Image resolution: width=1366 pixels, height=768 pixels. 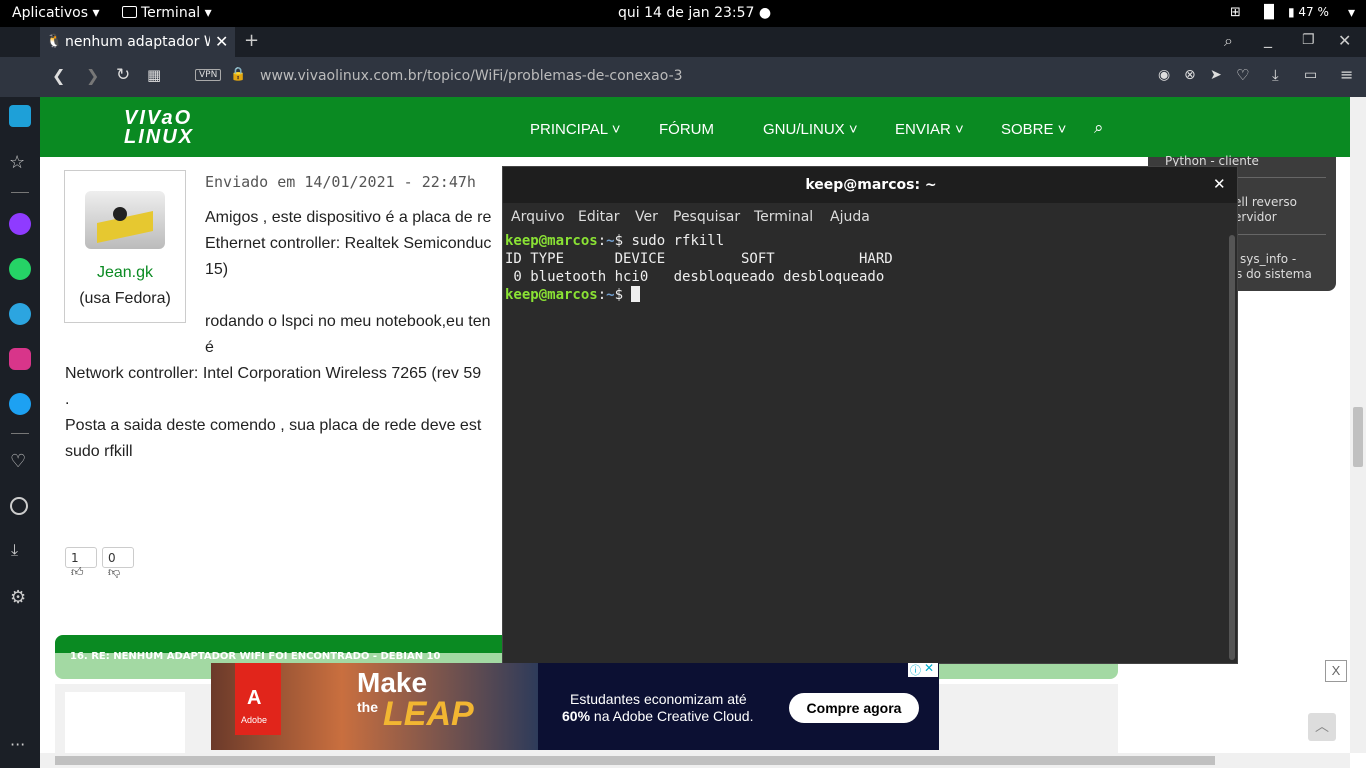 What do you see at coordinates (1351, 13) in the screenshot?
I see `system-menu-arrow-icon: ▾` at bounding box center [1351, 13].